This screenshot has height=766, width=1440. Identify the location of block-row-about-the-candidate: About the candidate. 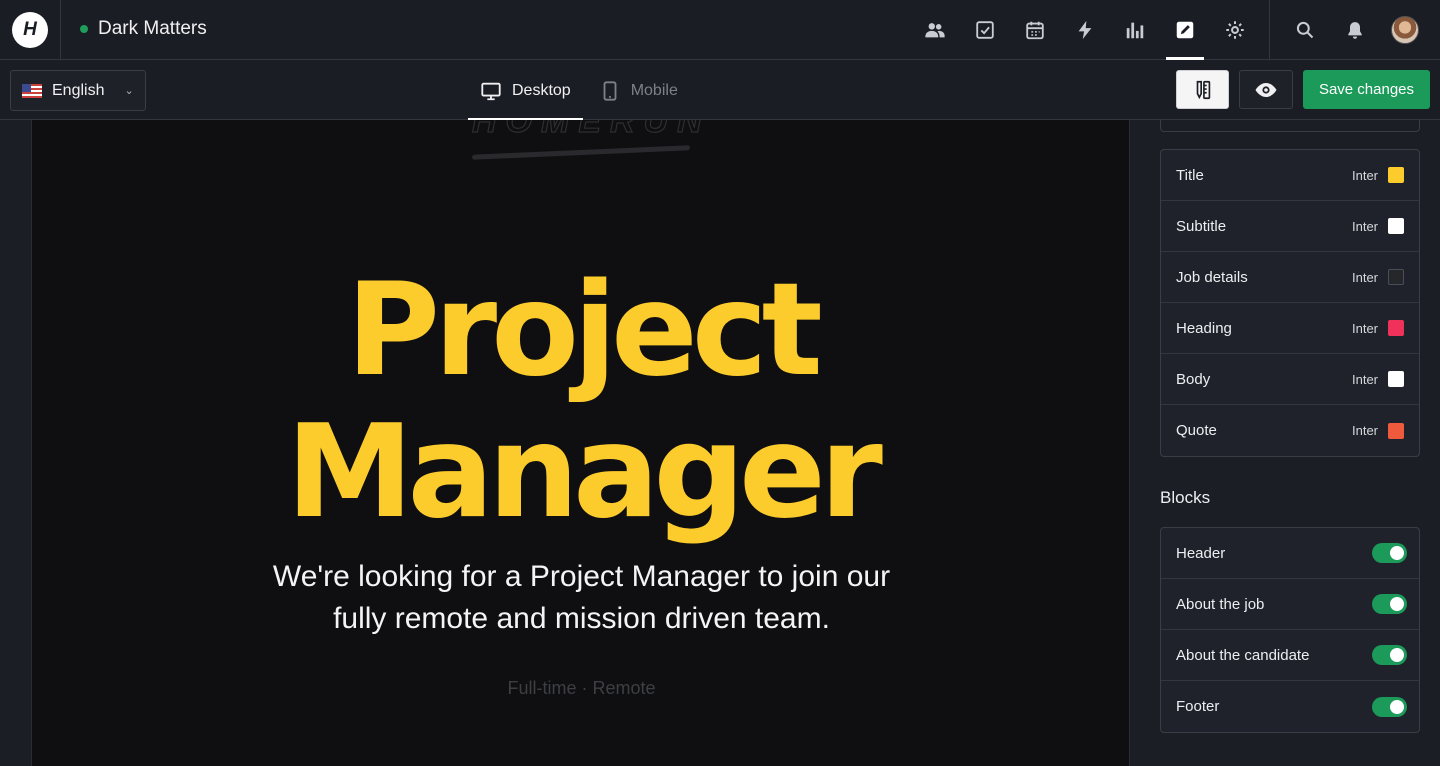
(1290, 655).